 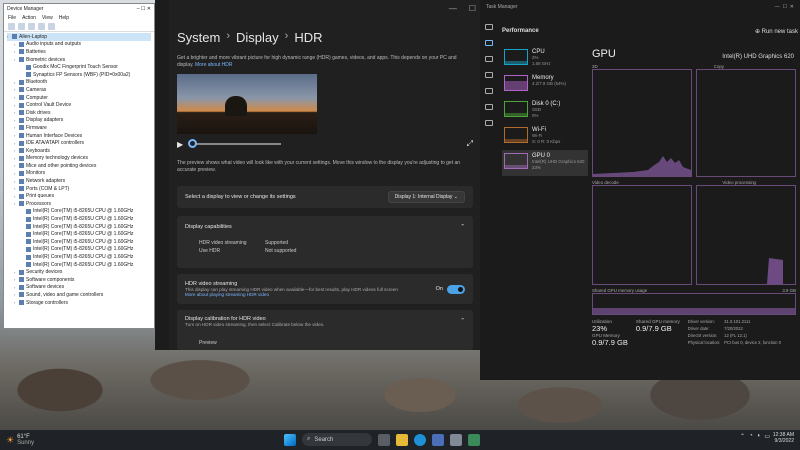 What do you see at coordinates (79, 136) in the screenshot?
I see `device-tree-item: › Human Interface Devices` at bounding box center [79, 136].